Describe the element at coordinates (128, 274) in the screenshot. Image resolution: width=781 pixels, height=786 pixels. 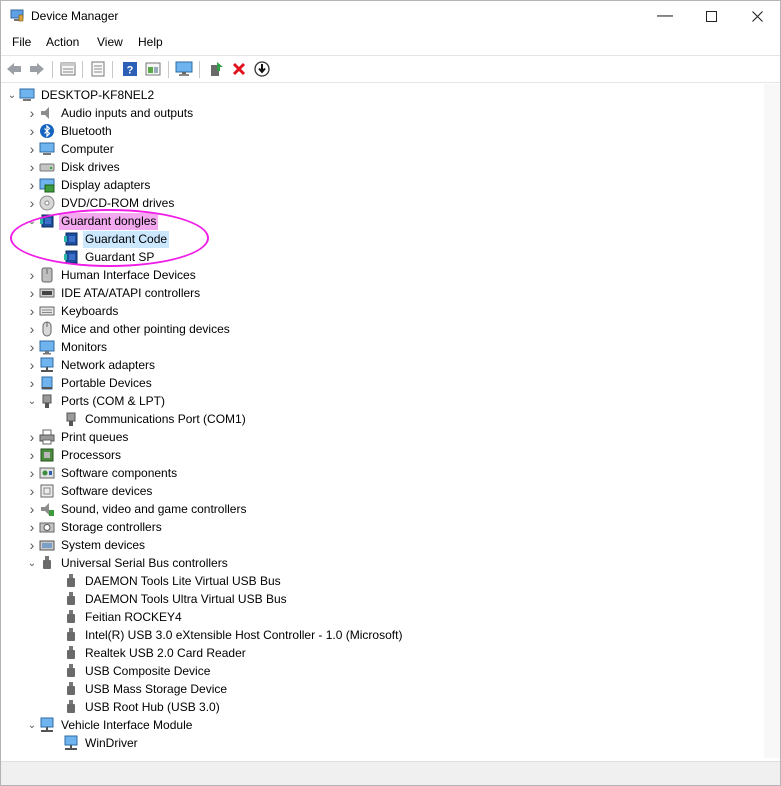
I see `tree-item-label: Human Interface Devices` at that location.